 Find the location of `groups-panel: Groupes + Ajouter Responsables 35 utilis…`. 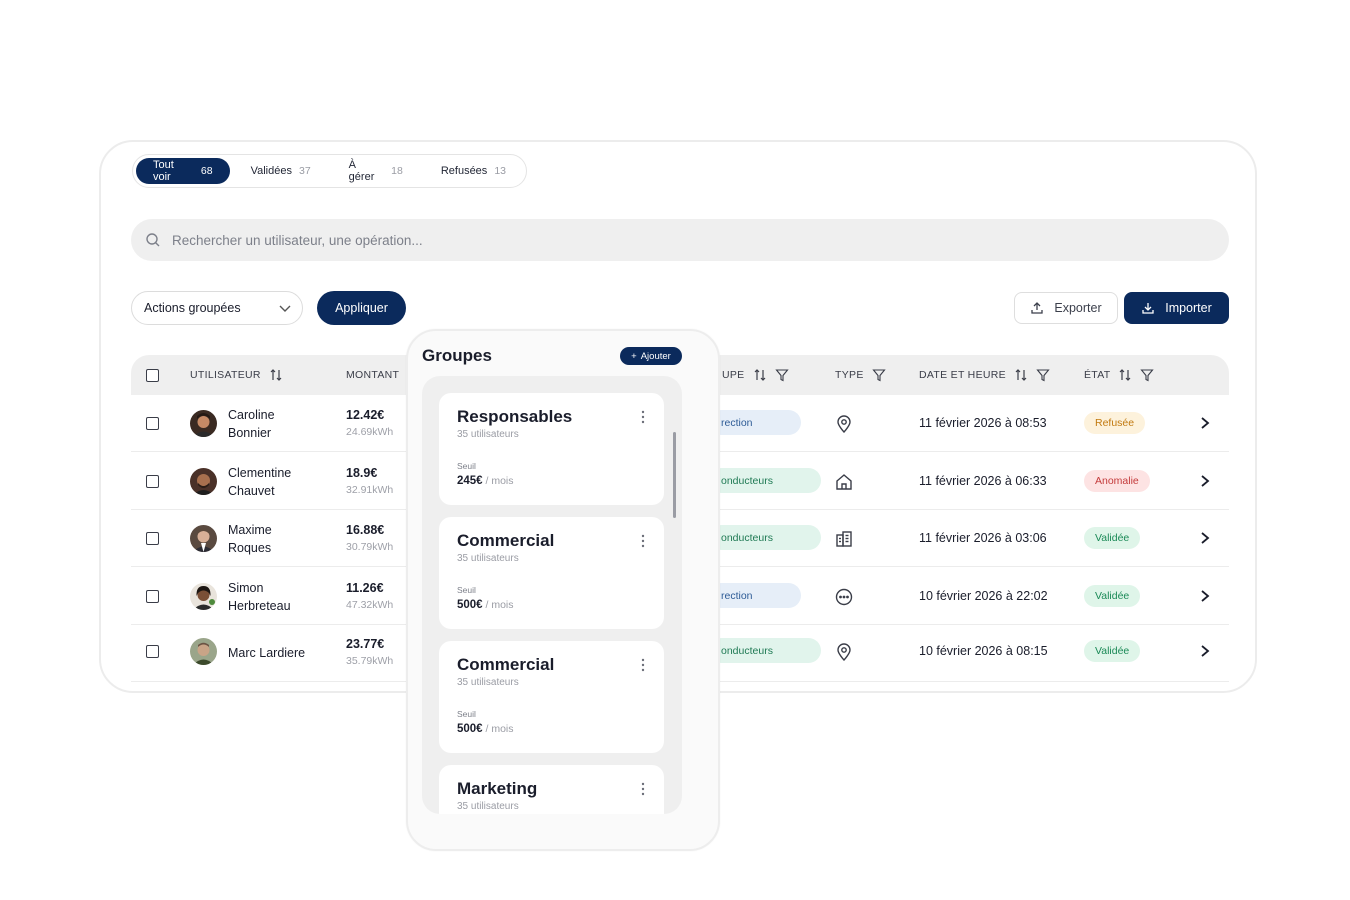

groups-panel: Groupes + Ajouter Responsables 35 utilis… is located at coordinates (563, 590).